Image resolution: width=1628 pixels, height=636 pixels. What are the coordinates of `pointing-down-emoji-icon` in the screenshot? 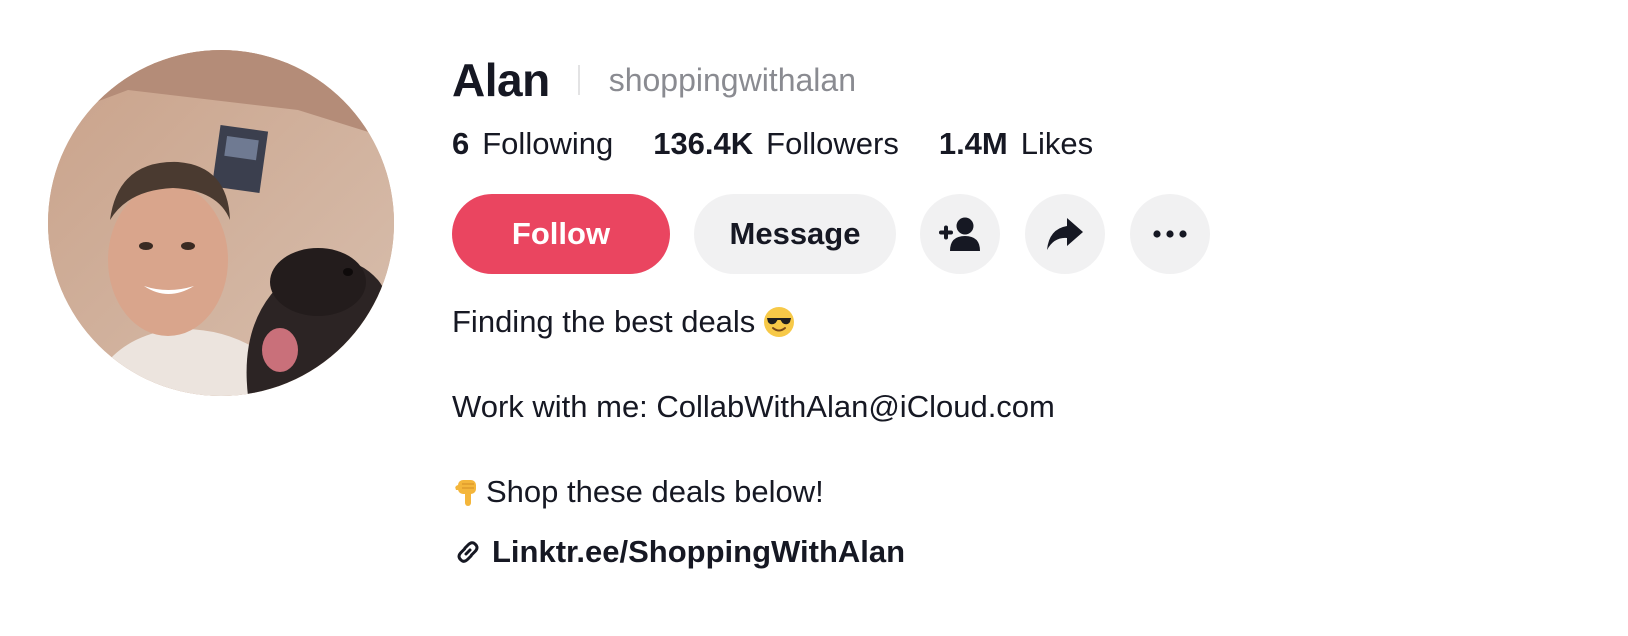 It's located at (465, 493).